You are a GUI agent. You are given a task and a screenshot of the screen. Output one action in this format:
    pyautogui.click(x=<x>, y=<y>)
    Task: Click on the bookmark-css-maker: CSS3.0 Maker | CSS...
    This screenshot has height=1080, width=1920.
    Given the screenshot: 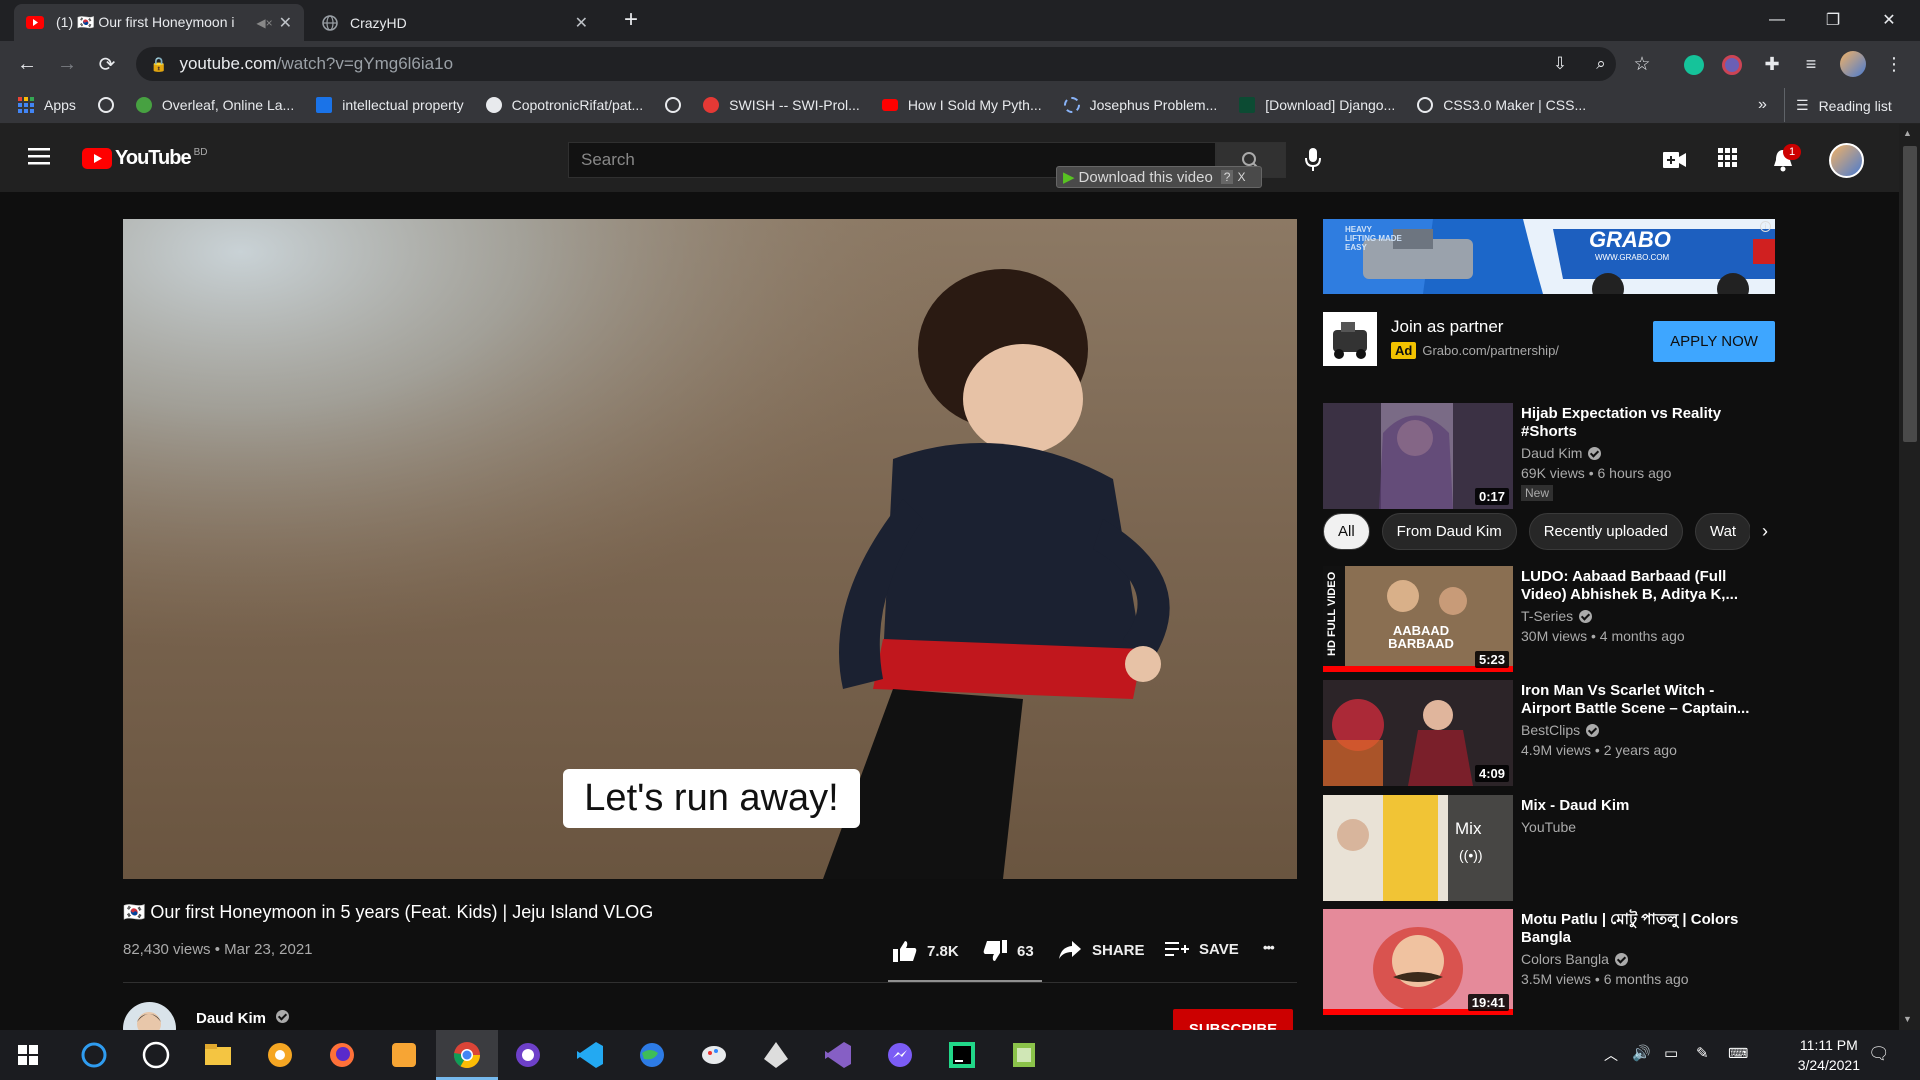 What is the action you would take?
    pyautogui.click(x=1501, y=105)
    